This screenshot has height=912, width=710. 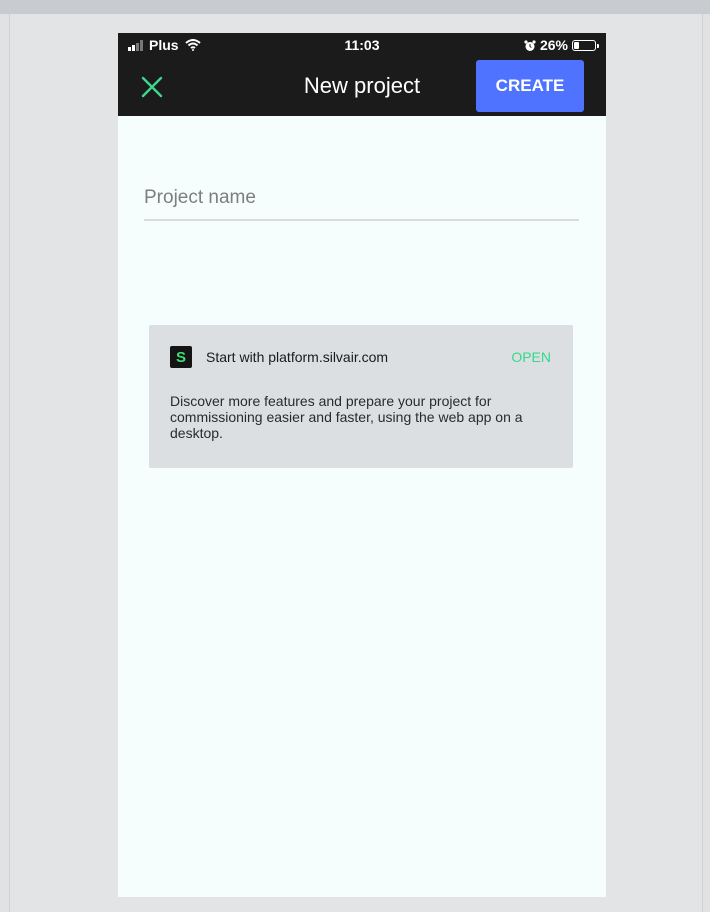 I want to click on alarm-clock-icon, so click(x=530, y=45).